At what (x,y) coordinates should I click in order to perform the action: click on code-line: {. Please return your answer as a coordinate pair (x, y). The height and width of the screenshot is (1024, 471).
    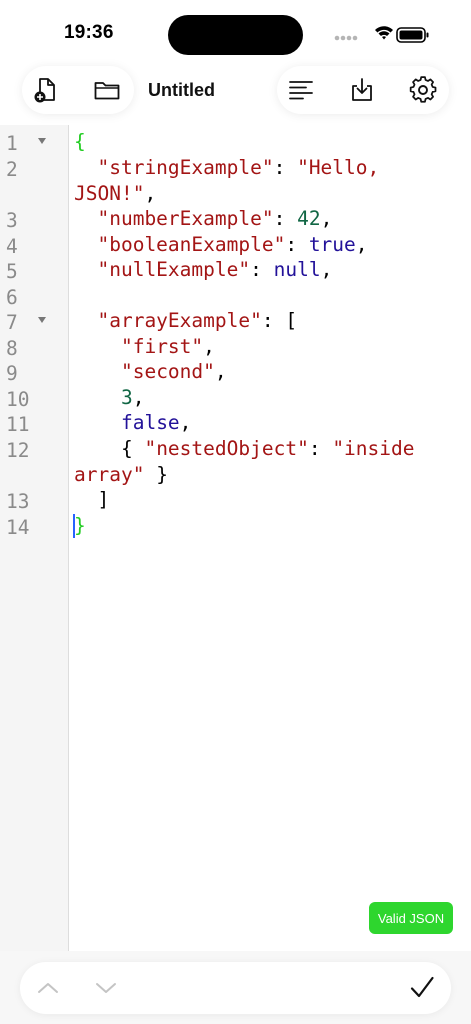
    Looking at the image, I should click on (80, 142).